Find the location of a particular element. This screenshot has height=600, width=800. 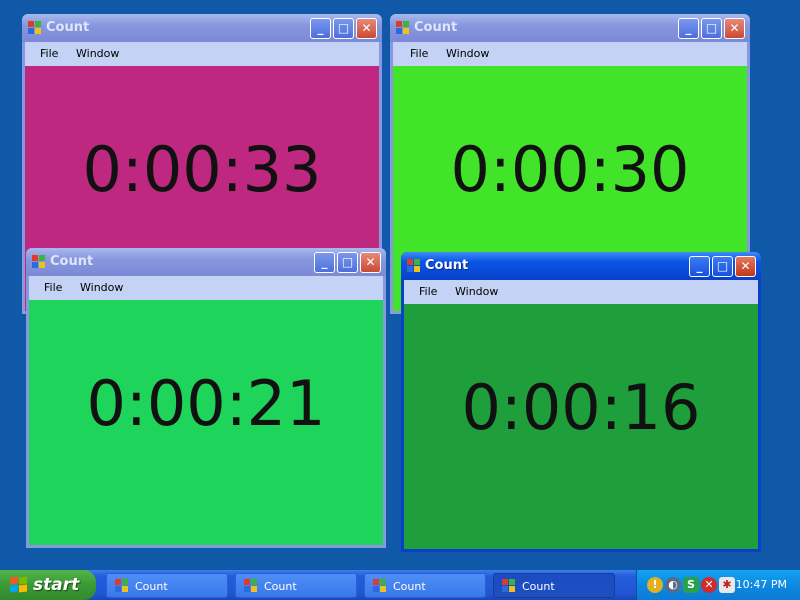

system-tray: ! ◐ S ✕ ✱ 10:47 PM is located at coordinates (718, 585).